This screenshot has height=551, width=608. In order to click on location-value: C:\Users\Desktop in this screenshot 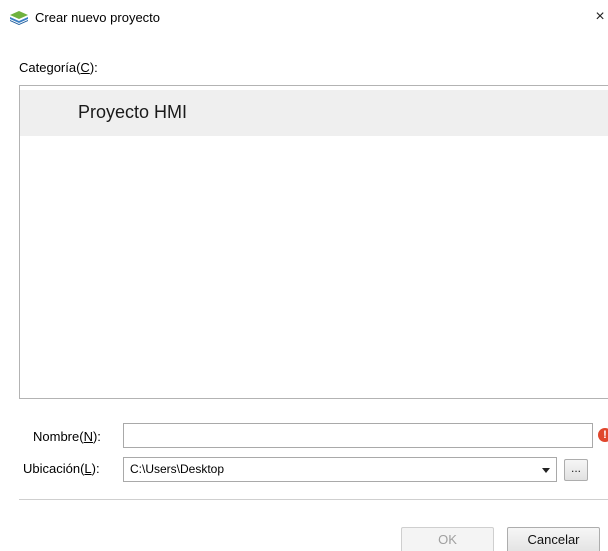, I will do `click(177, 469)`.